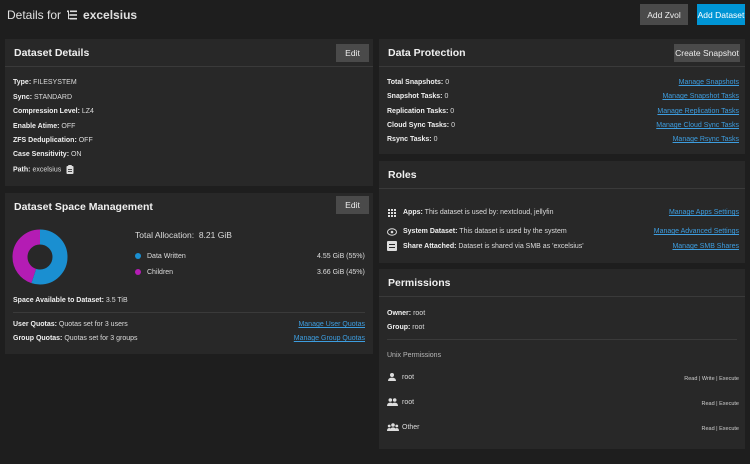  I want to click on manage-cloud-sync-tasks-link: Manage Cloud Sync Tasks, so click(697, 125).